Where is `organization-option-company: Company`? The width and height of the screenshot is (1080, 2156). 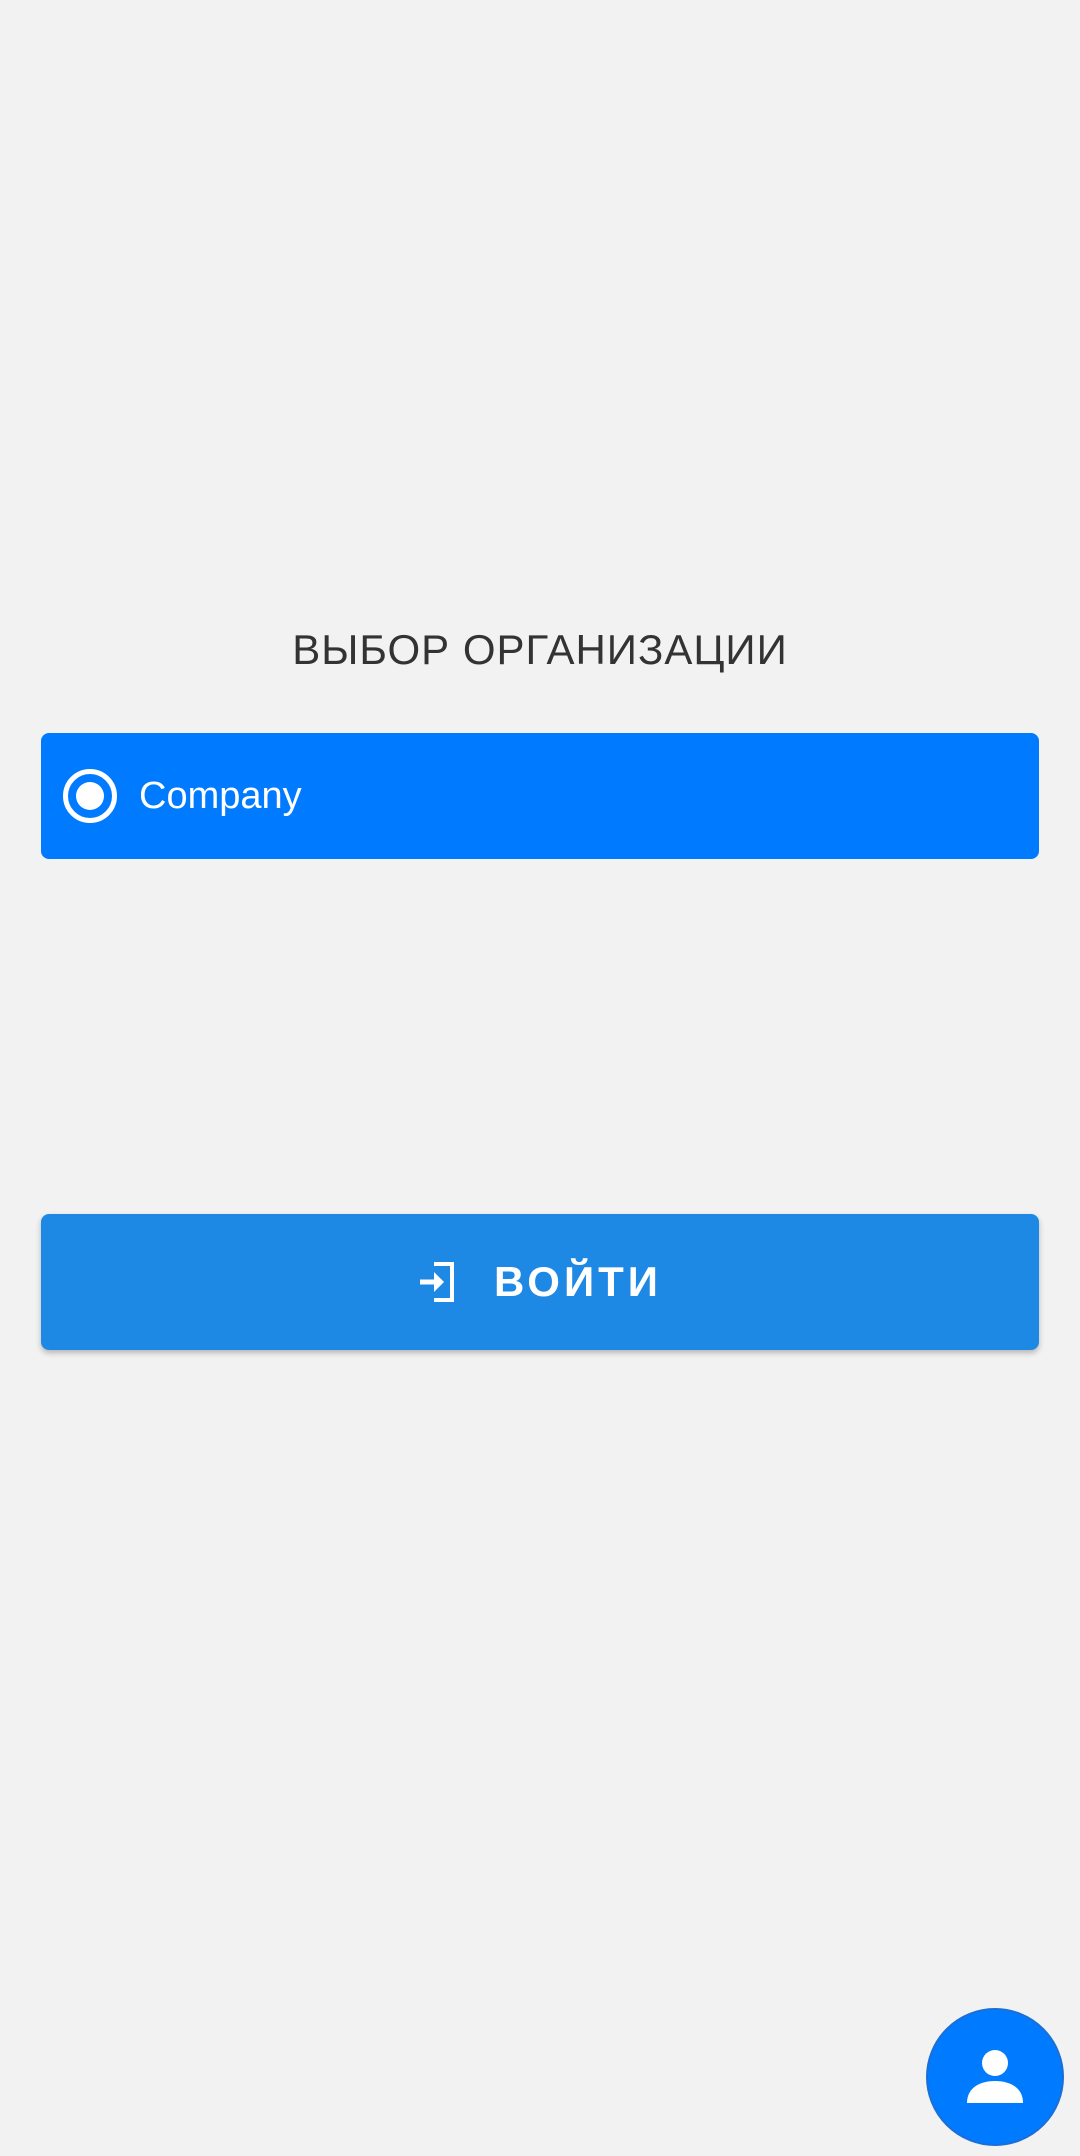
organization-option-company: Company is located at coordinates (540, 796).